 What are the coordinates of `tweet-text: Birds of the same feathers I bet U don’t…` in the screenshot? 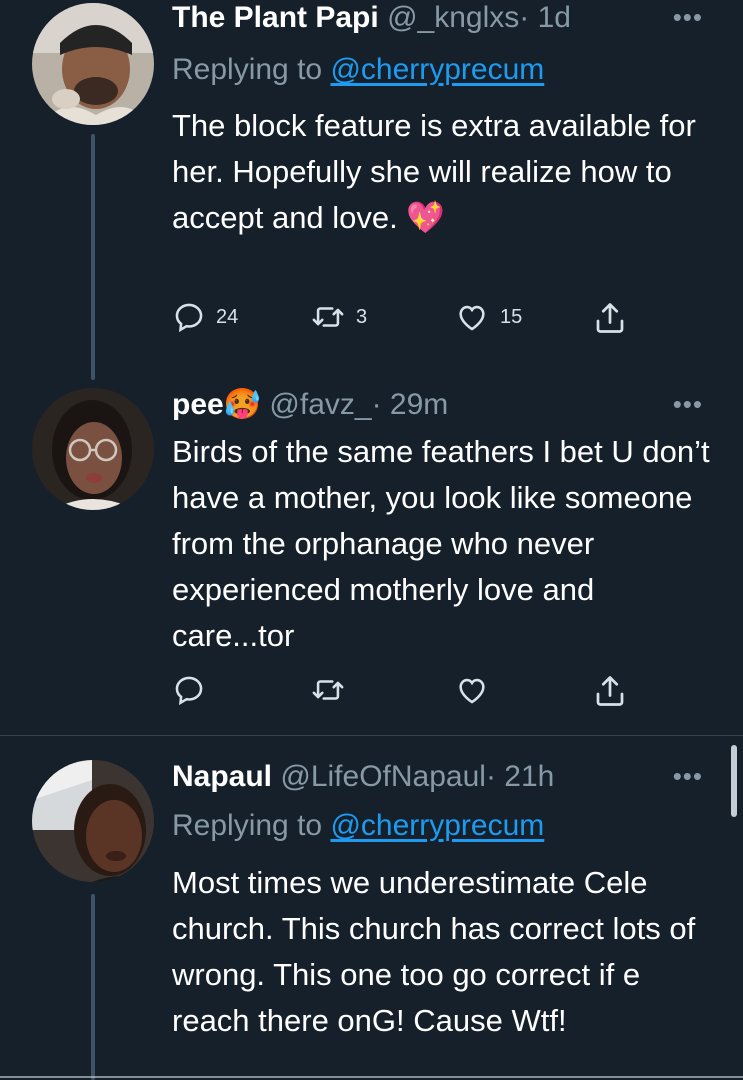 It's located at (441, 543).